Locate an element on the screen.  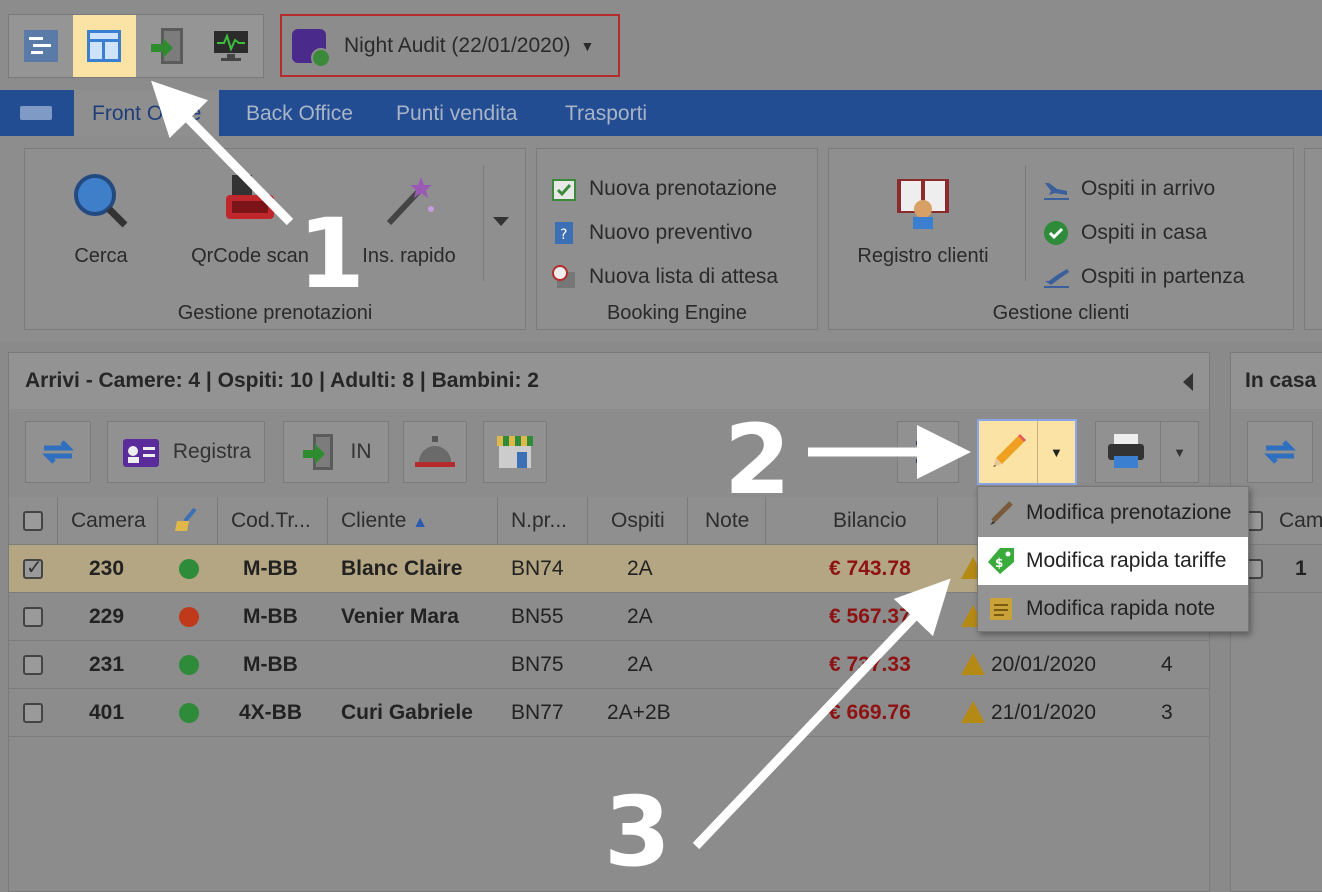
ospiti-in-partenza-button: Ospiti in partenza is located at coordinates (1143, 277).